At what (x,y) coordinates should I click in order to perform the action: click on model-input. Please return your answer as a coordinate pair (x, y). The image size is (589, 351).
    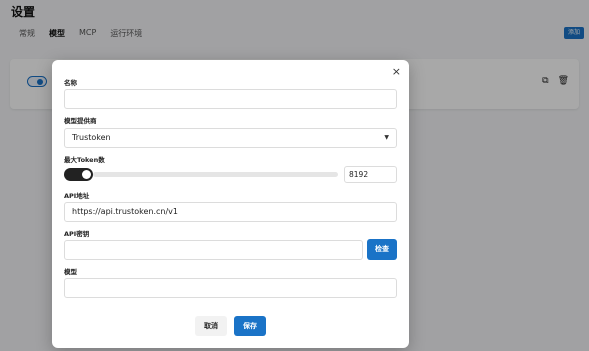
    Looking at the image, I should click on (230, 288).